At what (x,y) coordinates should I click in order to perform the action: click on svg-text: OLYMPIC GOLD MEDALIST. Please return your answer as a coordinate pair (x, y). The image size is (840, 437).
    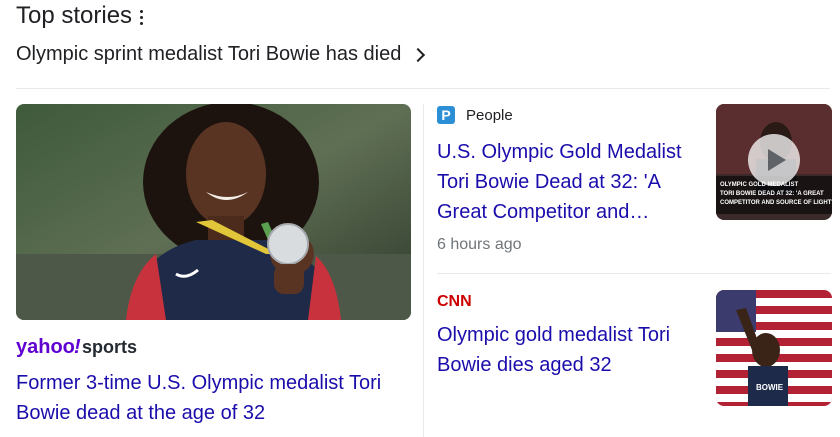
    Looking at the image, I should click on (759, 185).